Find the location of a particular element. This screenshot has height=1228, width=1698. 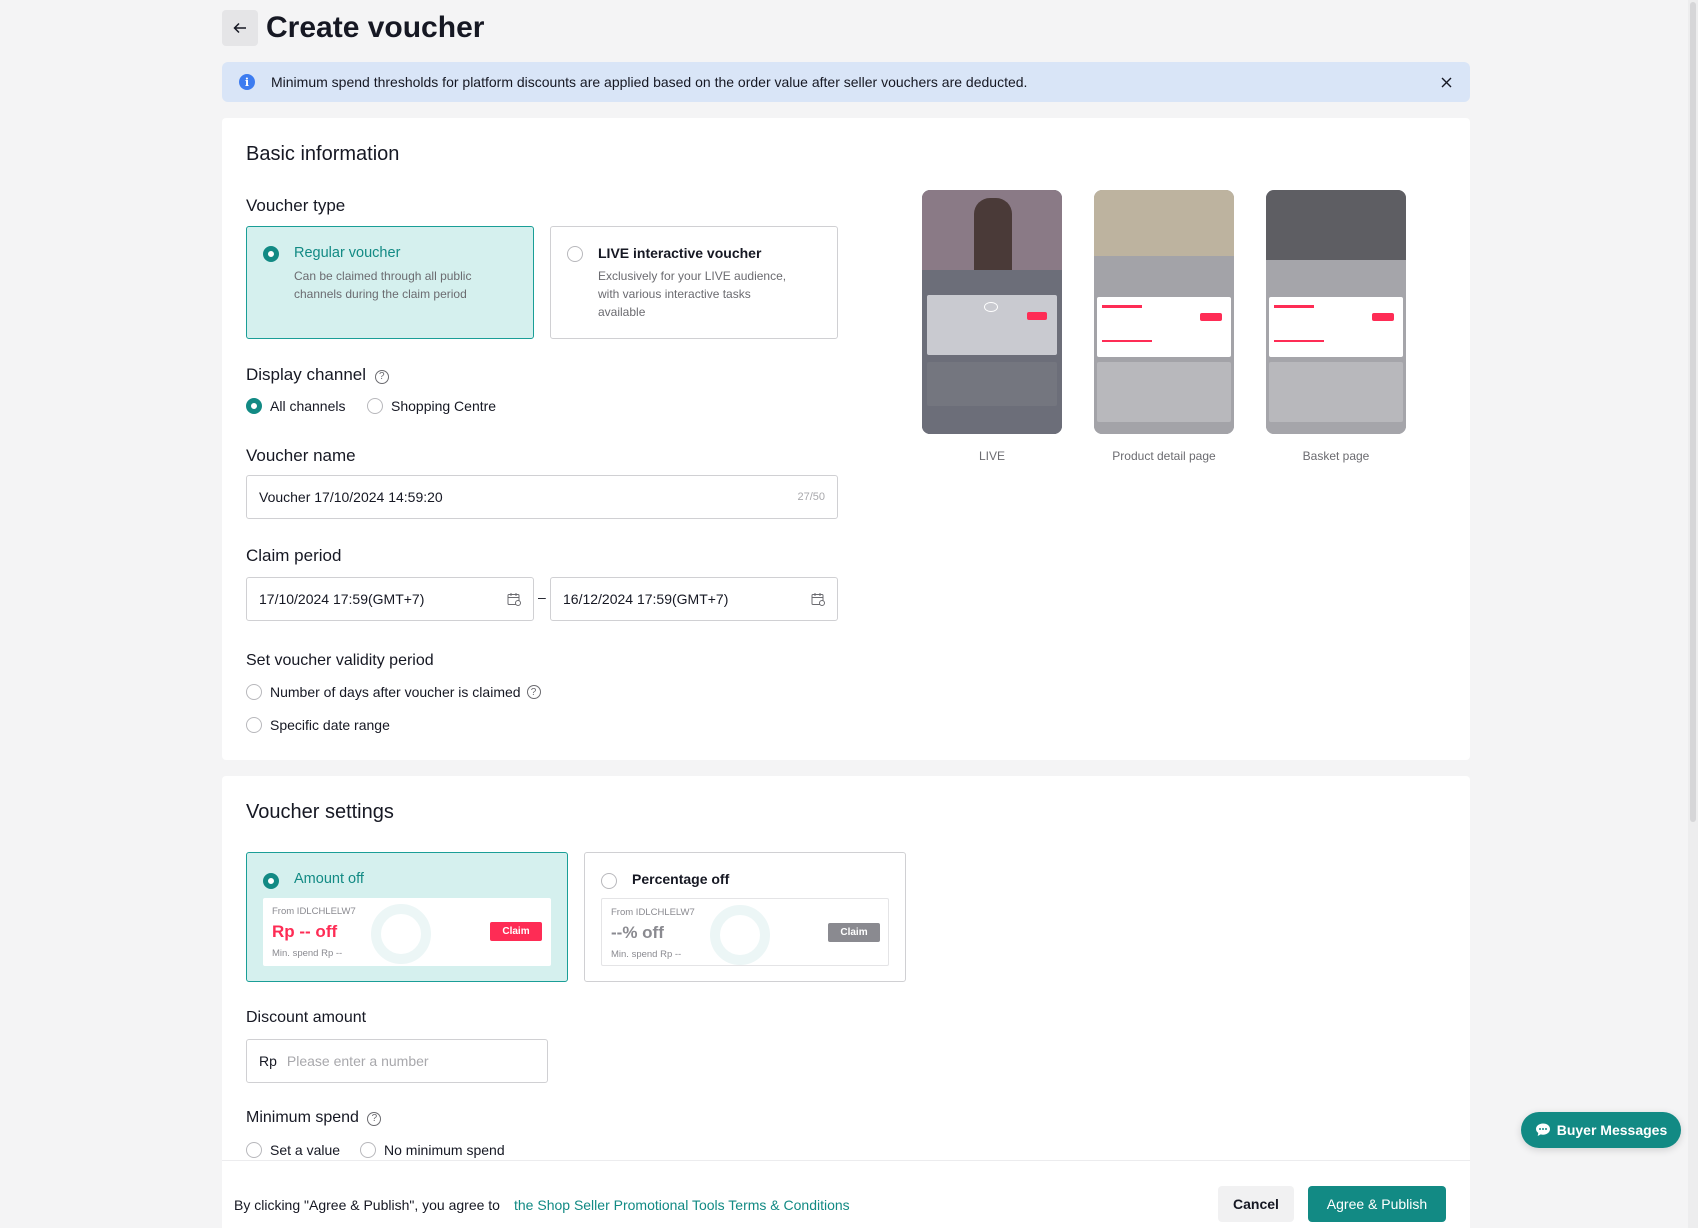

type-desc: Can be claimed through all public is located at coordinates (383, 276).